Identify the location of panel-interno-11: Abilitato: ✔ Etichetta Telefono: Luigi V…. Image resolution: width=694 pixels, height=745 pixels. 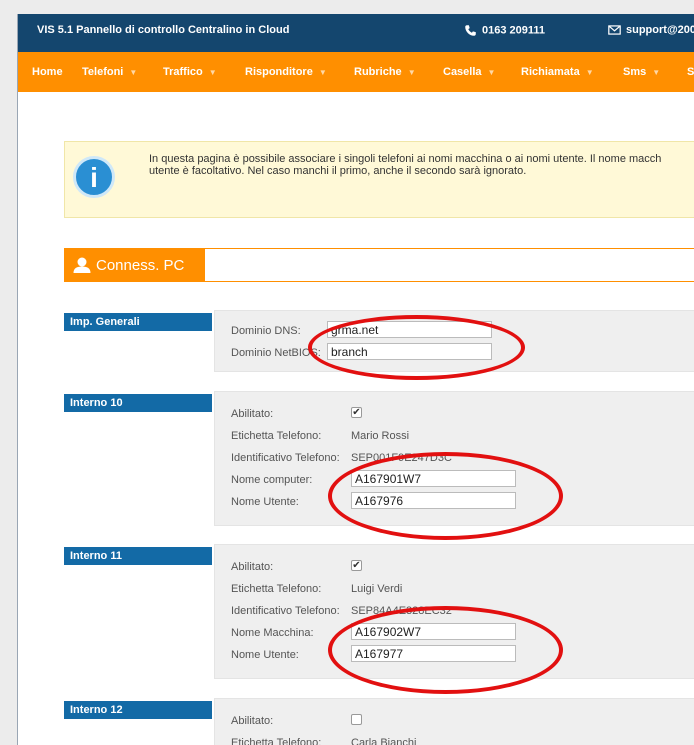
(454, 611).